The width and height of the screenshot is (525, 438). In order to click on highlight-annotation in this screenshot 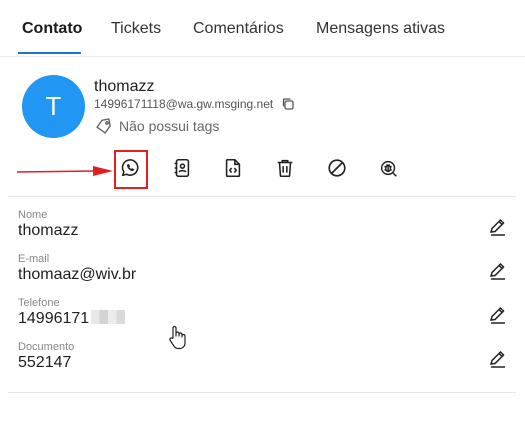, I will do `click(131, 169)`.